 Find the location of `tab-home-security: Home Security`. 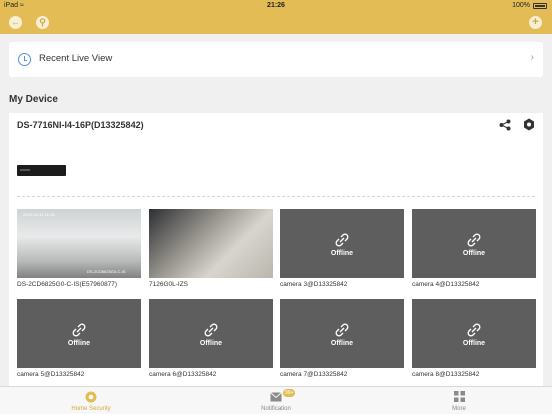

tab-home-security: Home Security is located at coordinates (91, 400).